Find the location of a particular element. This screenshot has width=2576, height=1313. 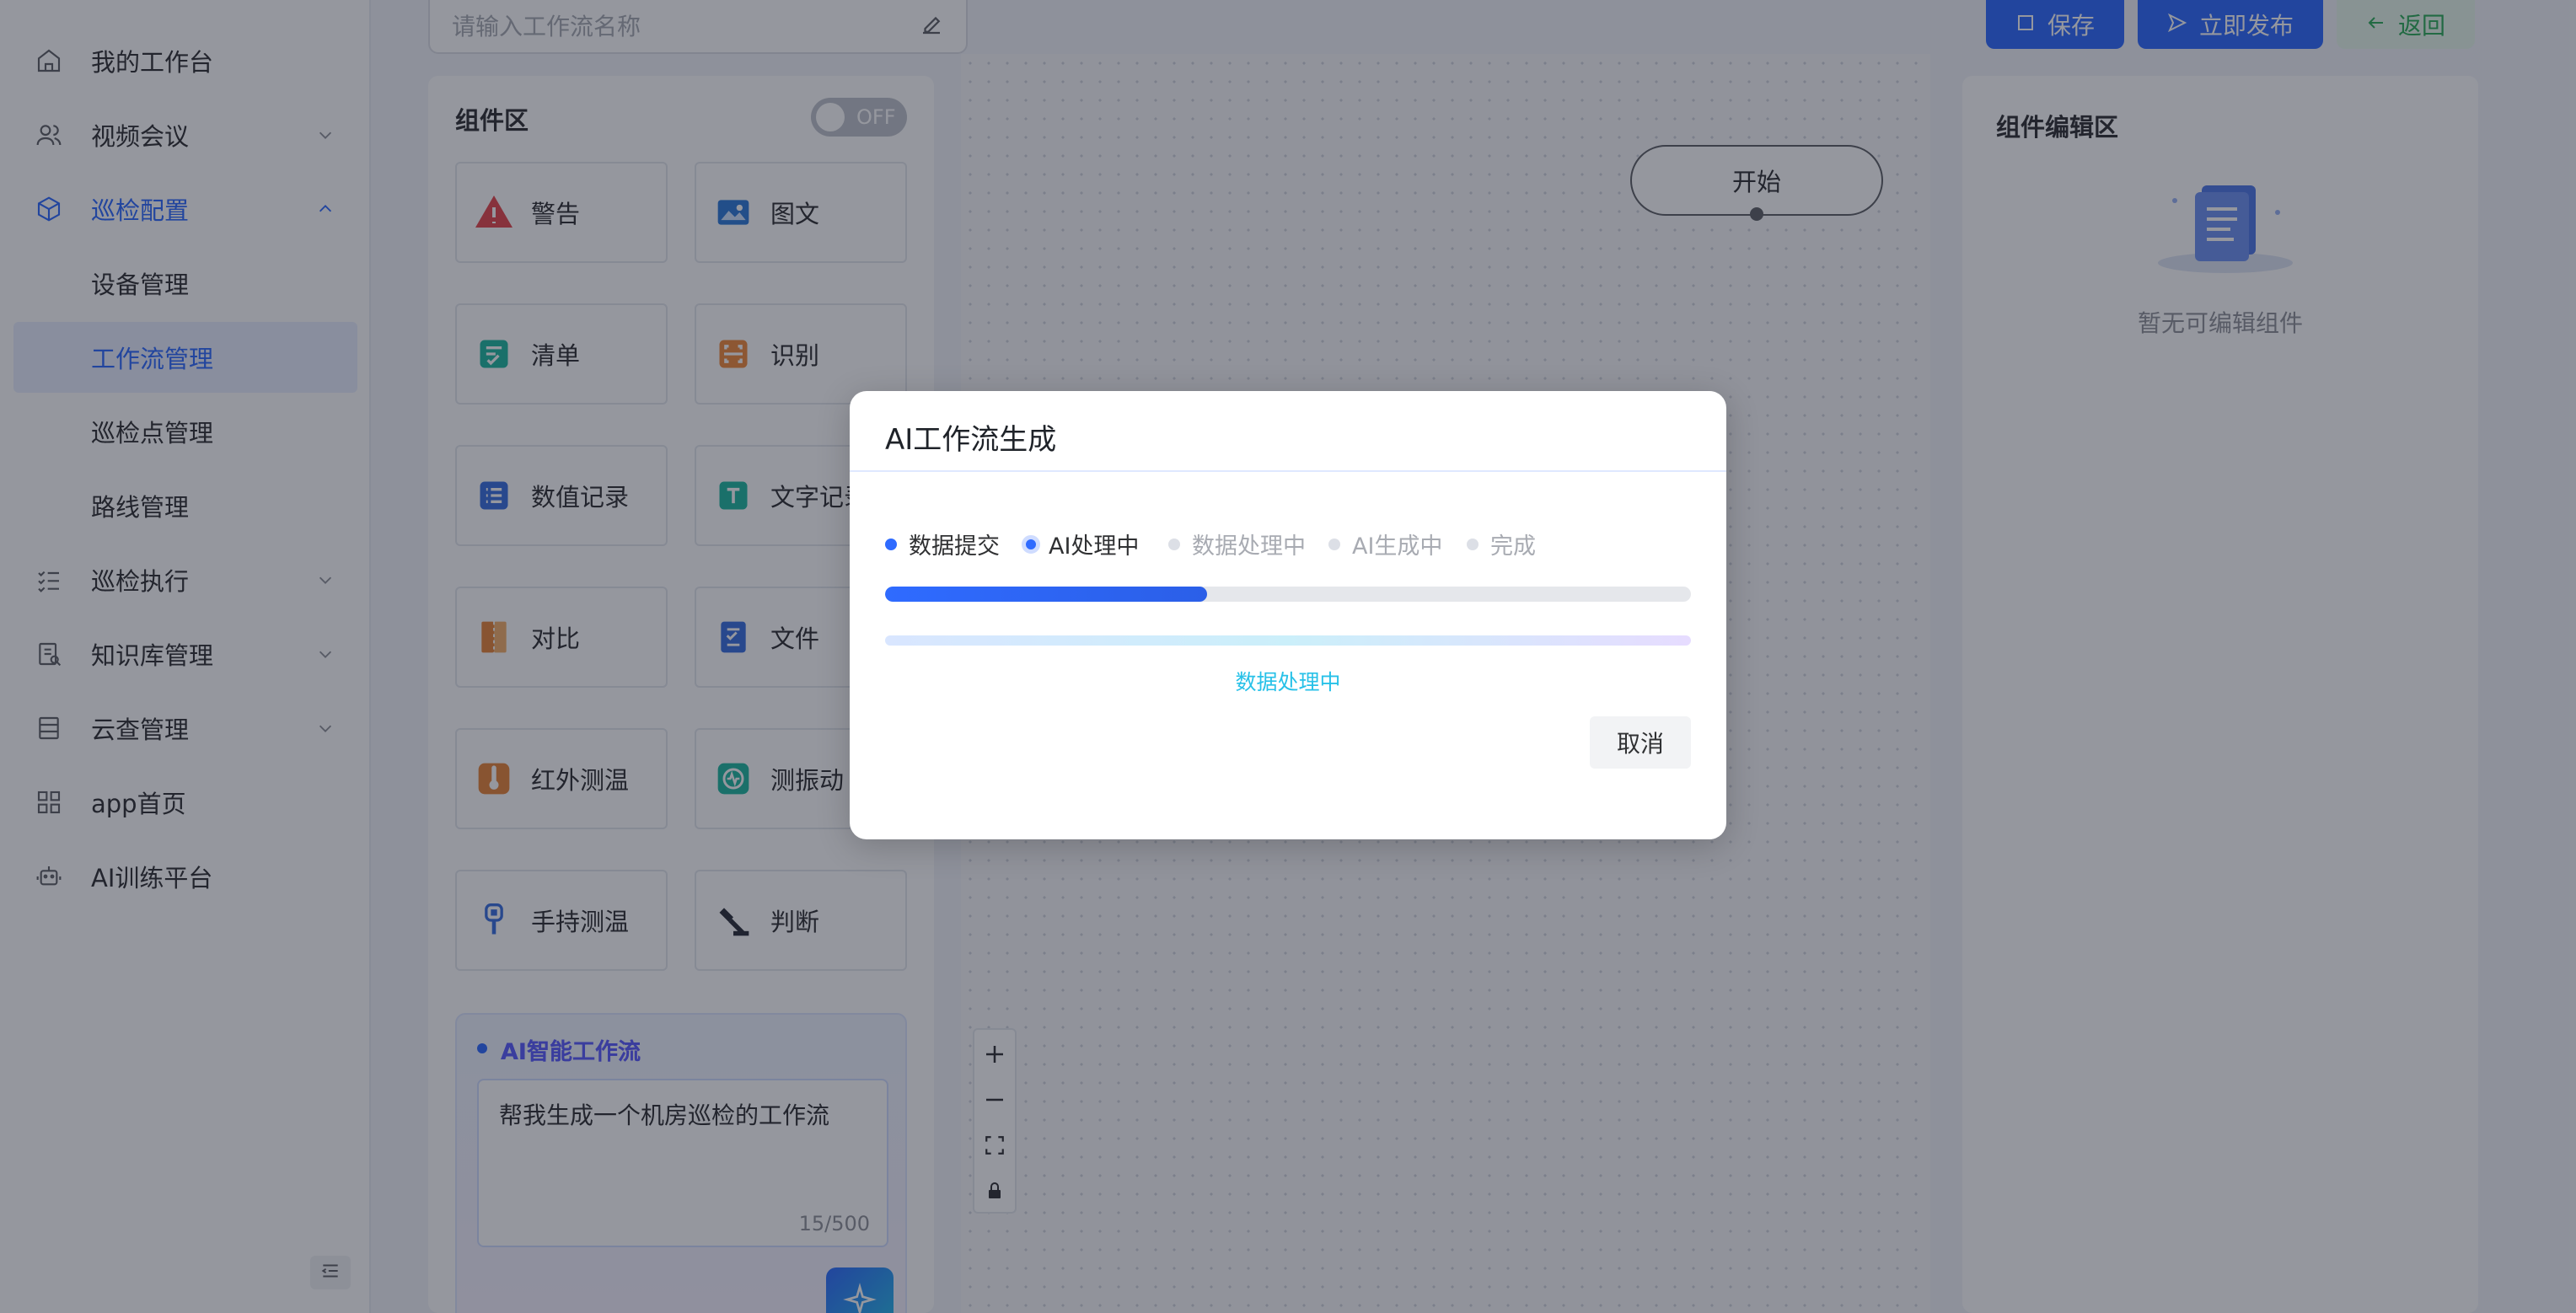

loading-shimmer is located at coordinates (1288, 640).